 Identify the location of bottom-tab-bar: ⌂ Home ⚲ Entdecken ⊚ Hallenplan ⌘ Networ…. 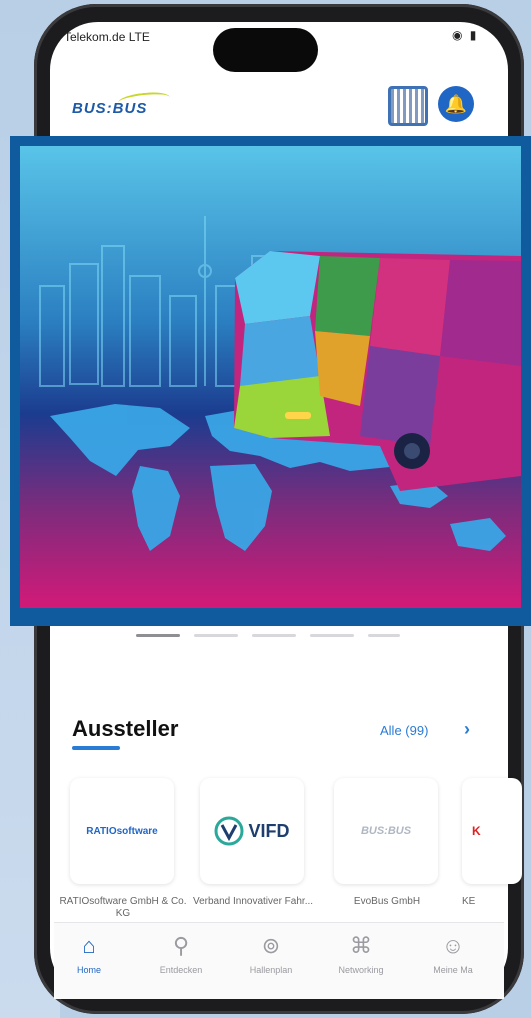
(279, 960).